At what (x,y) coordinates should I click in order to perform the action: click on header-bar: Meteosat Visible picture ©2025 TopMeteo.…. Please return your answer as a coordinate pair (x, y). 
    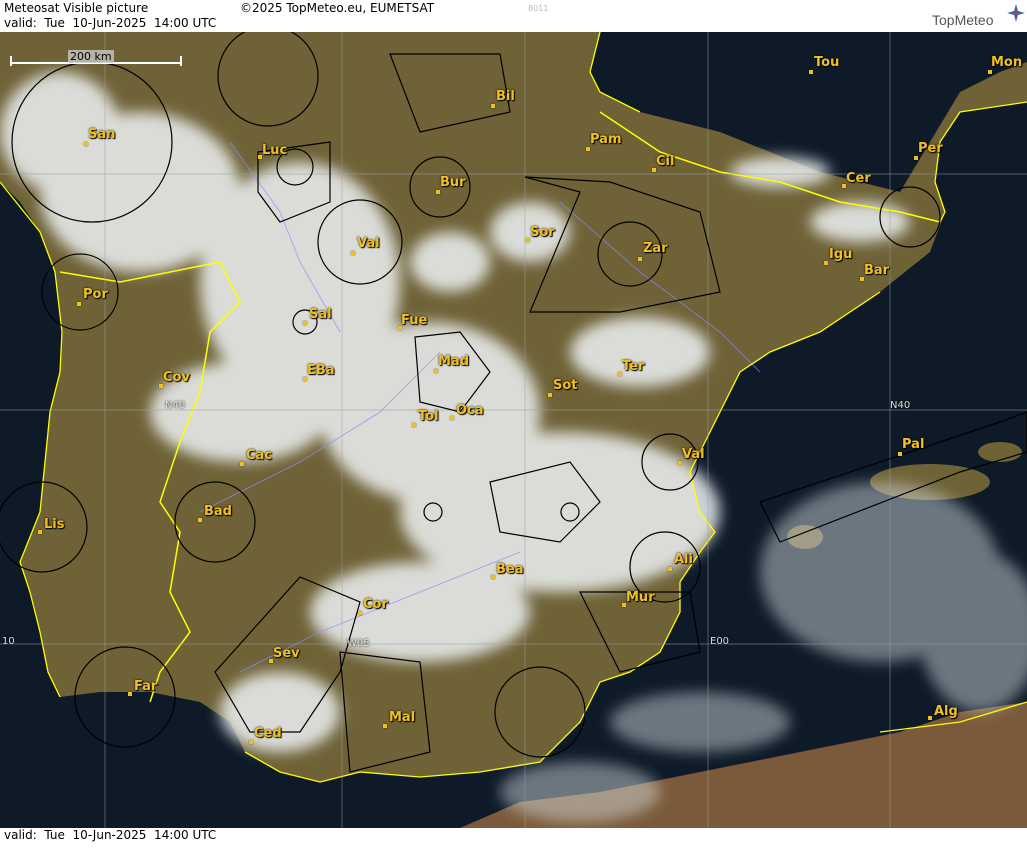
    Looking at the image, I should click on (513, 16).